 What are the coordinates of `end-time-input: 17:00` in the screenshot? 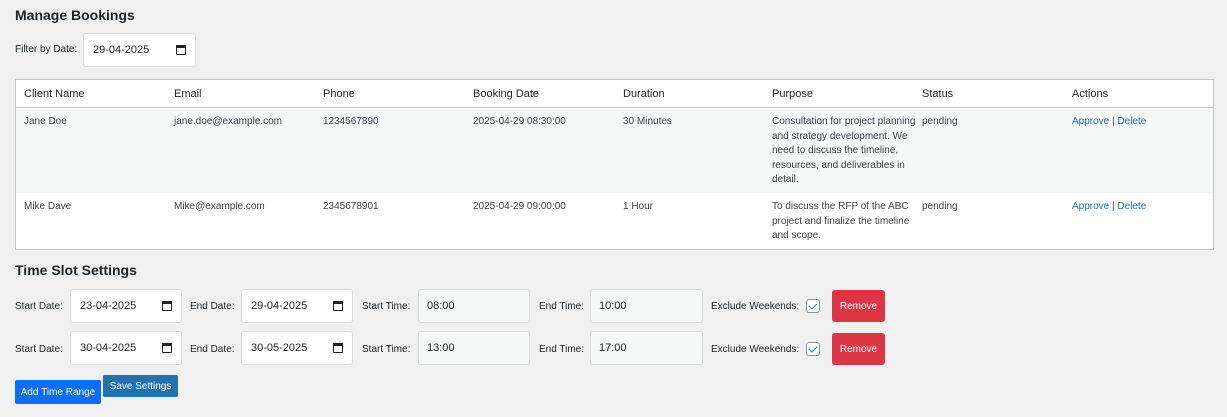 It's located at (646, 348).